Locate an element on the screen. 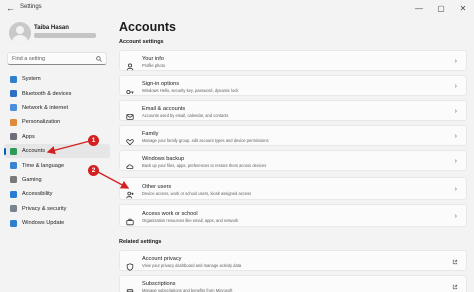 Image resolution: width=474 pixels, height=292 pixels. add-user-icon is located at coordinates (130, 192).